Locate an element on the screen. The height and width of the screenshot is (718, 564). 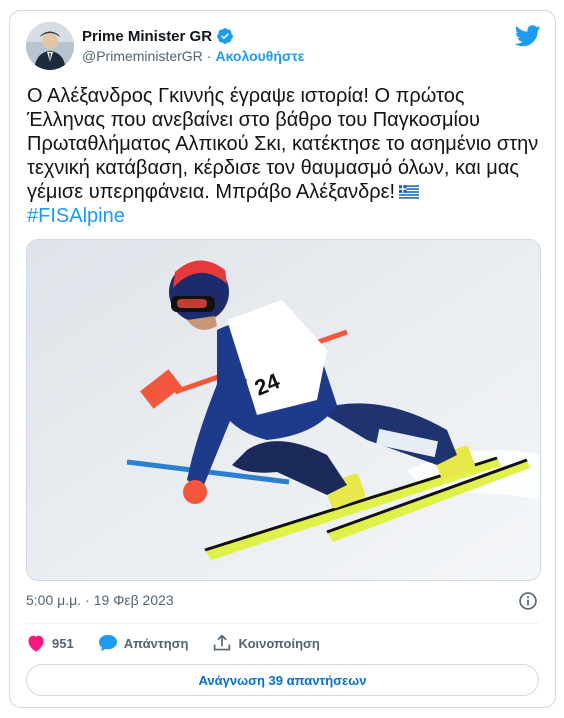
action-bar: 951 Απάντηση Κοινοποίηση is located at coordinates (185, 643).